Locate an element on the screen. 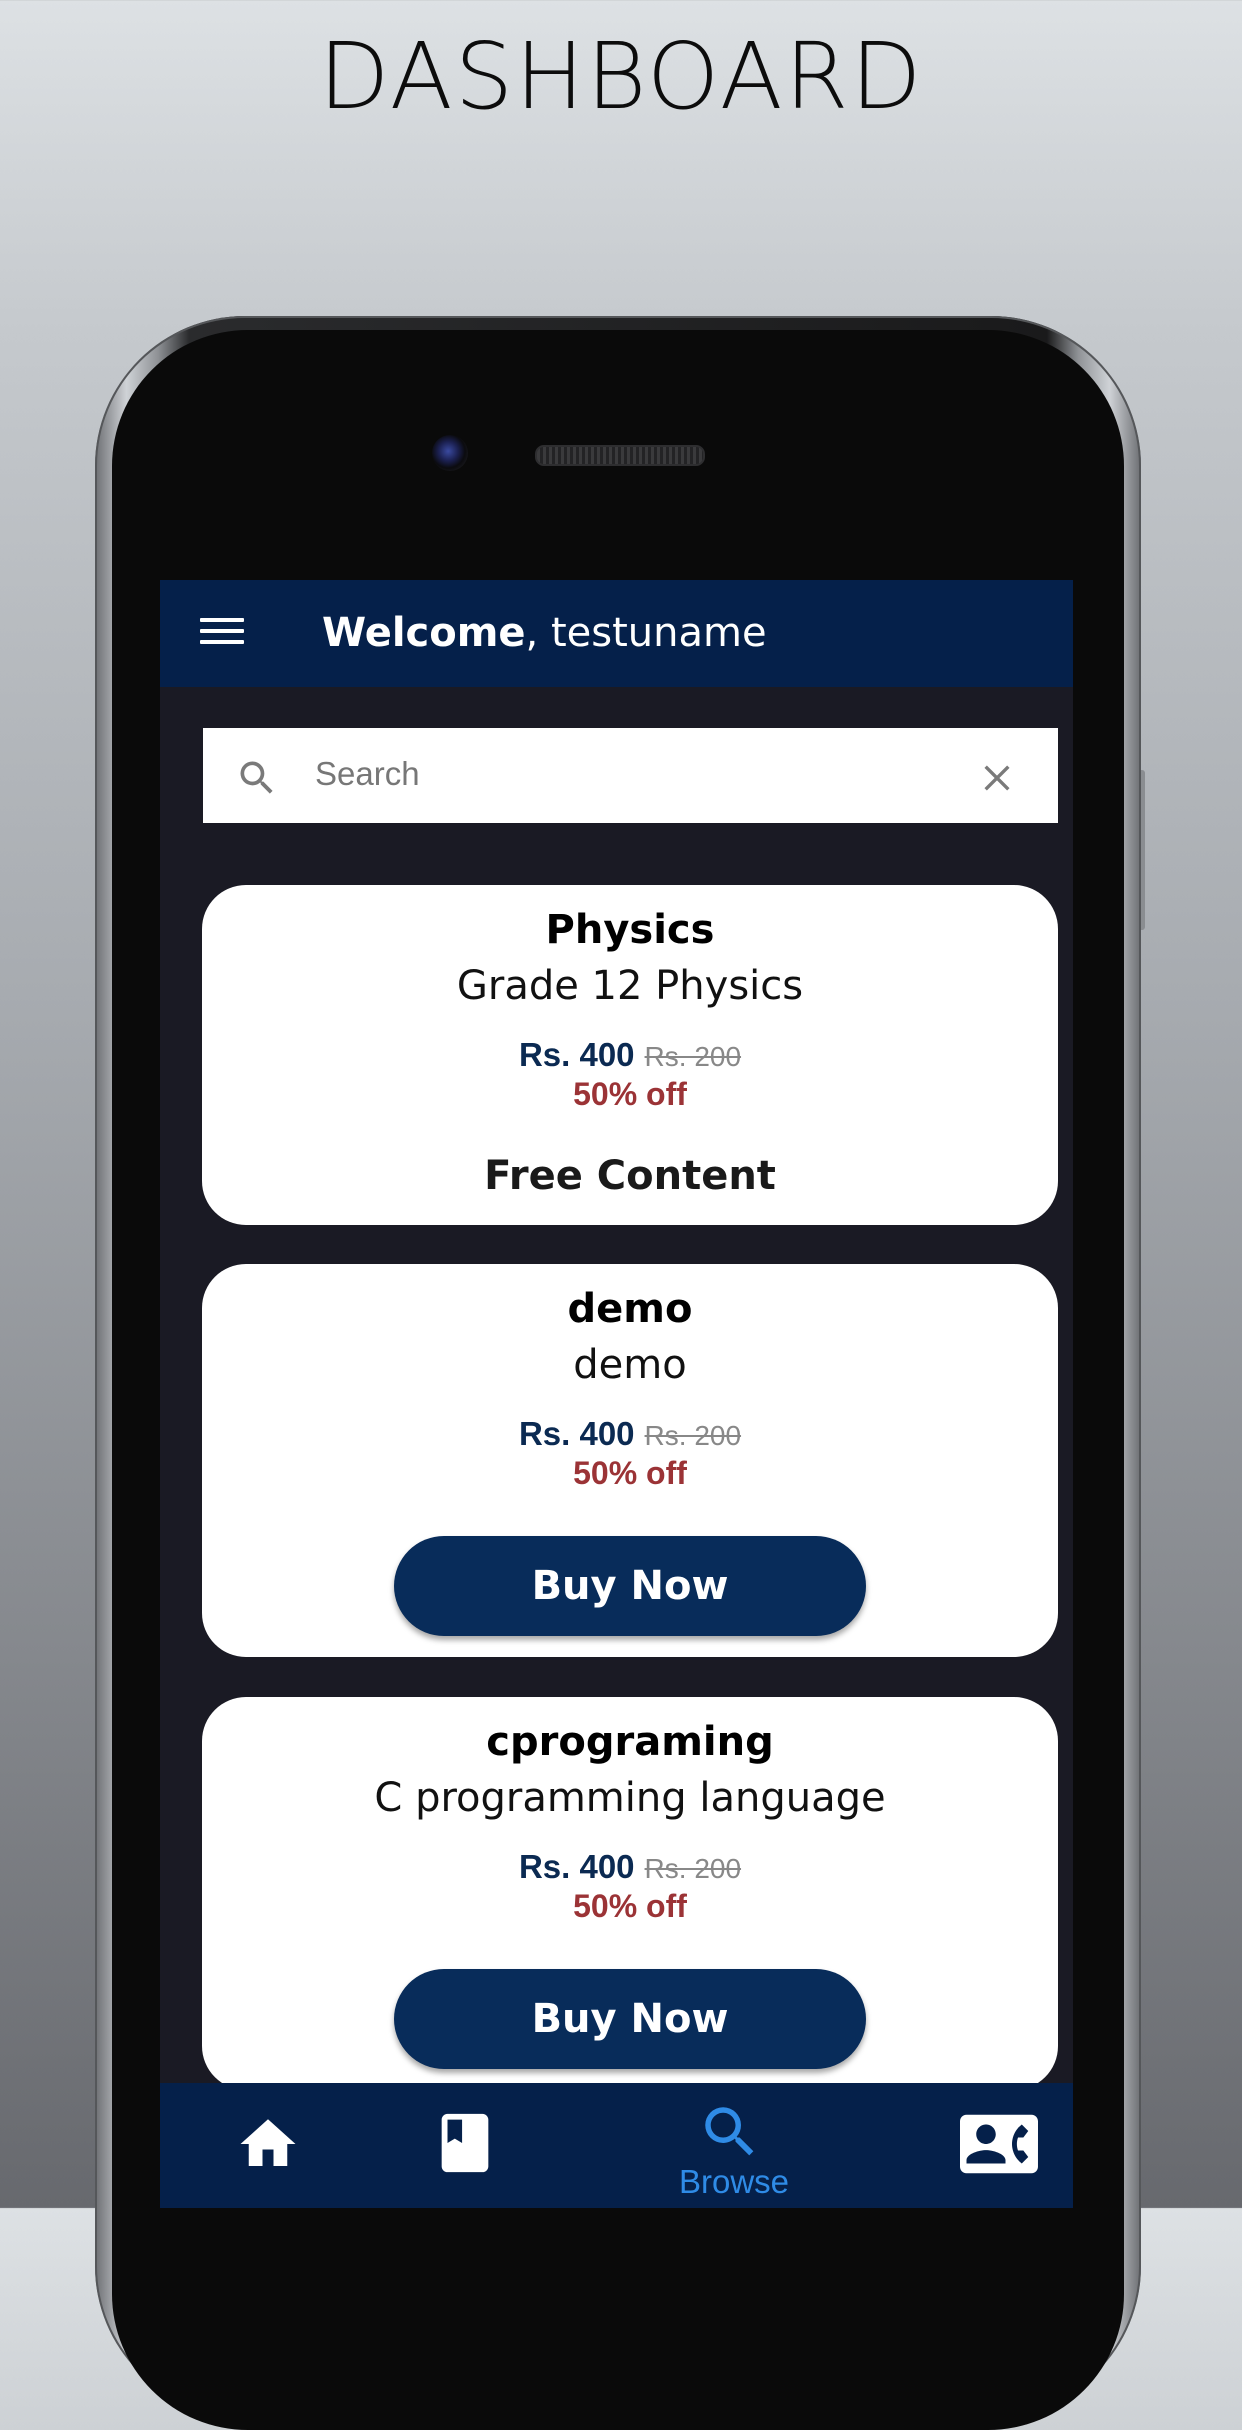  hamburger-menu-icon is located at coordinates (222, 632).